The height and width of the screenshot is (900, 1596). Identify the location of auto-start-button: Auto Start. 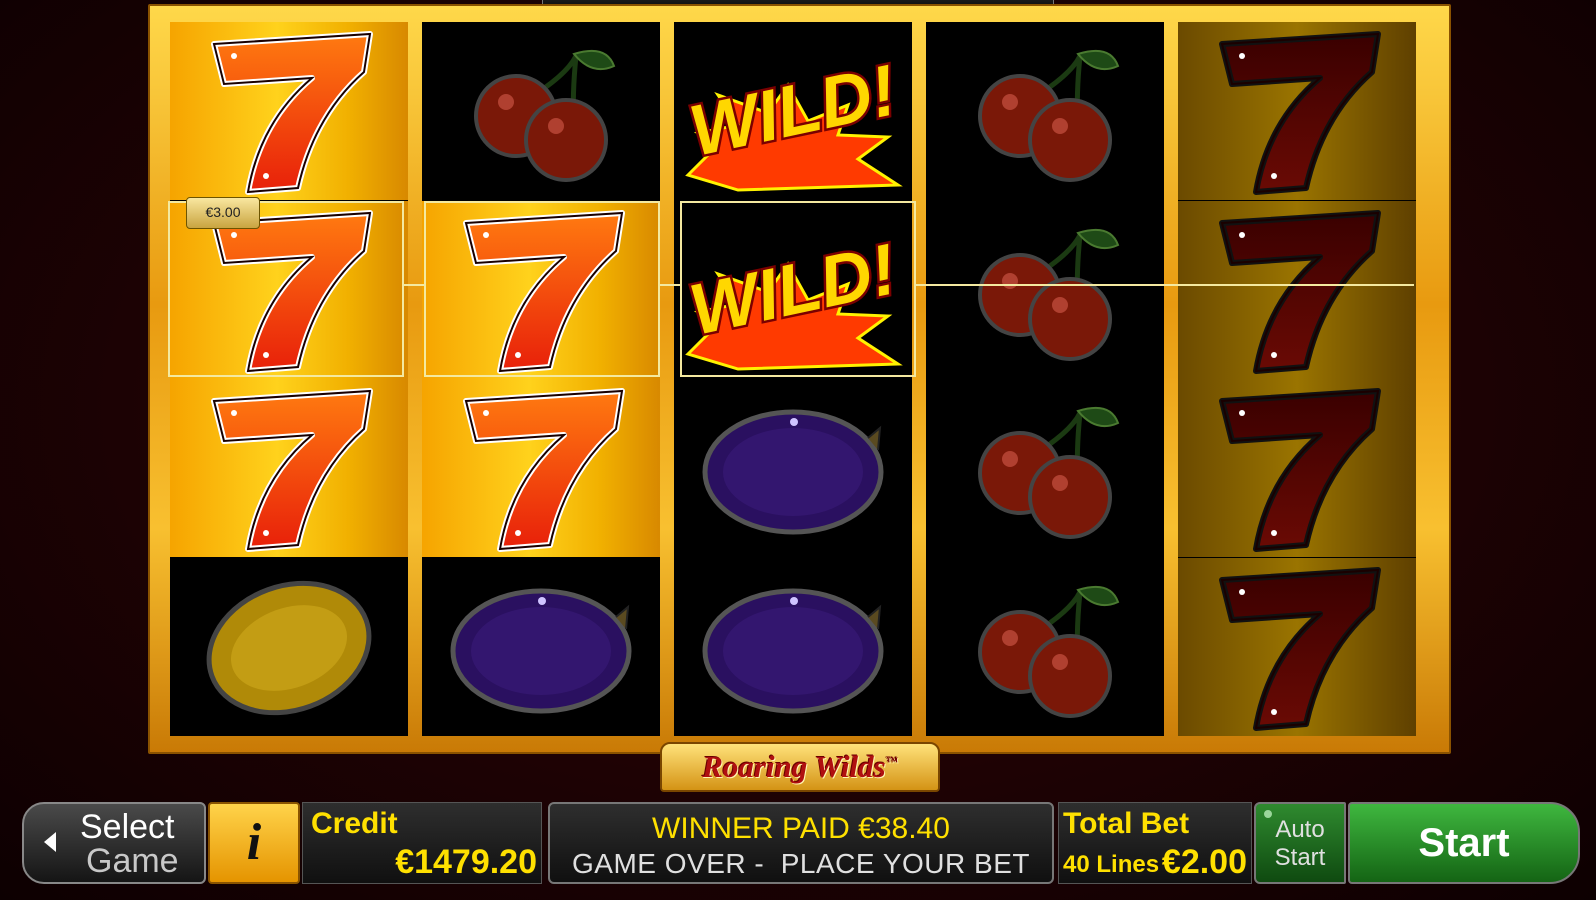
(1300, 843).